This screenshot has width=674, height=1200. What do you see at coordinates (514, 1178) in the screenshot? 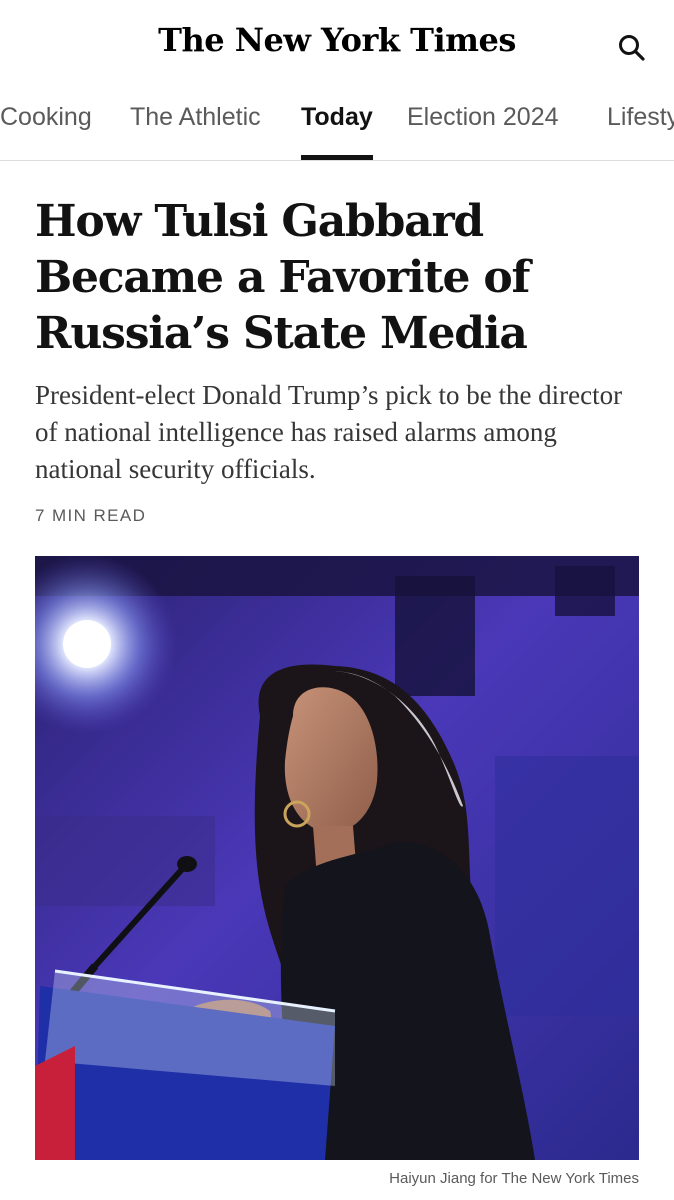
I see `photo-credit: Haiyun Jiang for The New York Times` at bounding box center [514, 1178].